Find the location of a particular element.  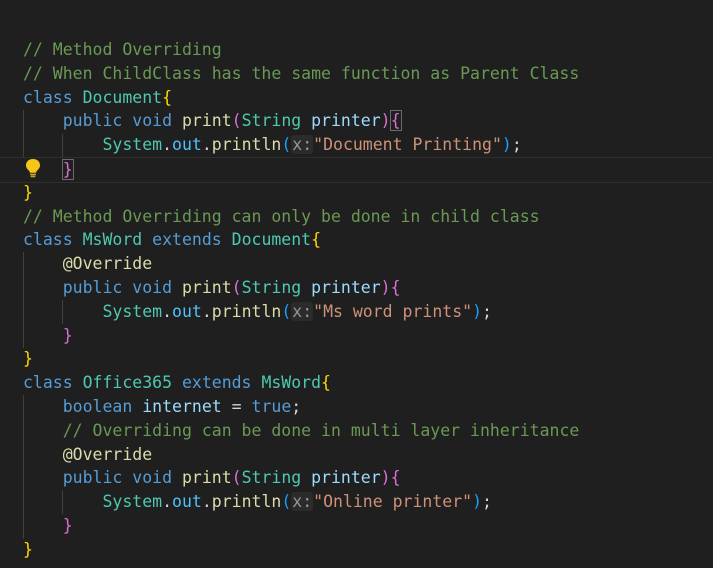

code-line: System.out.println(x:"Online printer"); is located at coordinates (356, 502).